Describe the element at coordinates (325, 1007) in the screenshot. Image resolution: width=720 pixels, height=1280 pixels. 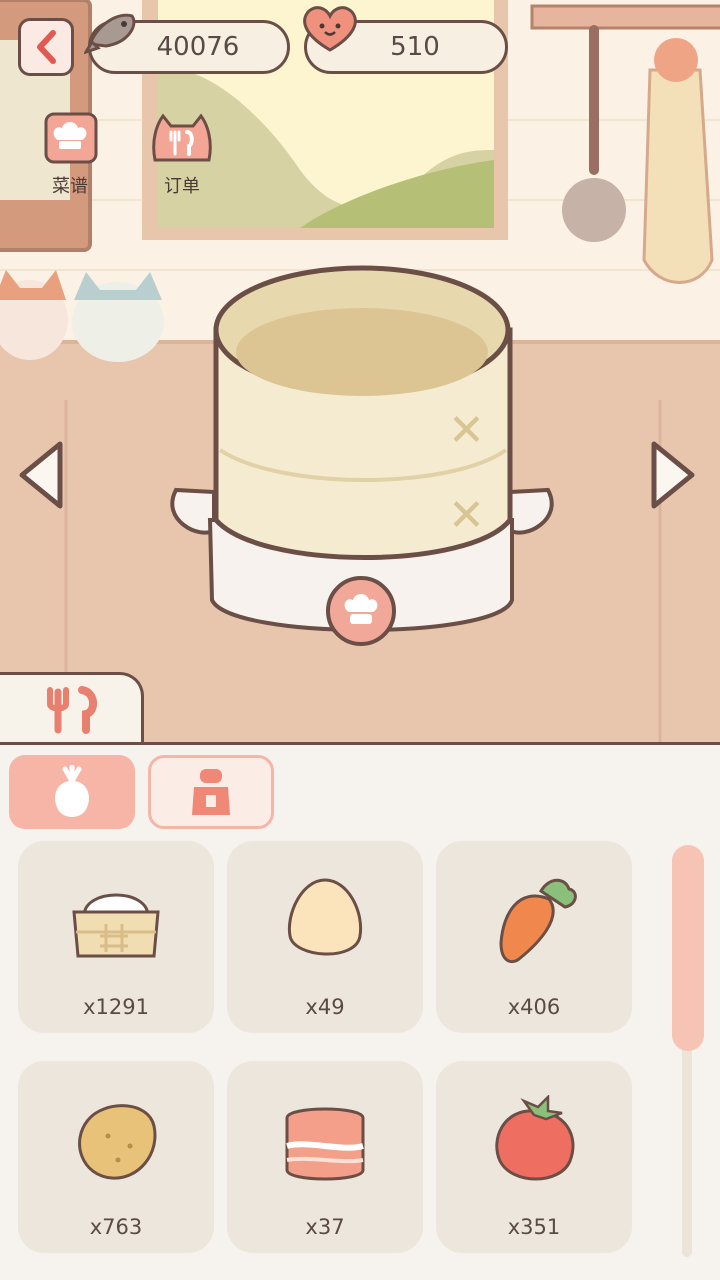
I see `ingredient-quantity: x49` at that location.